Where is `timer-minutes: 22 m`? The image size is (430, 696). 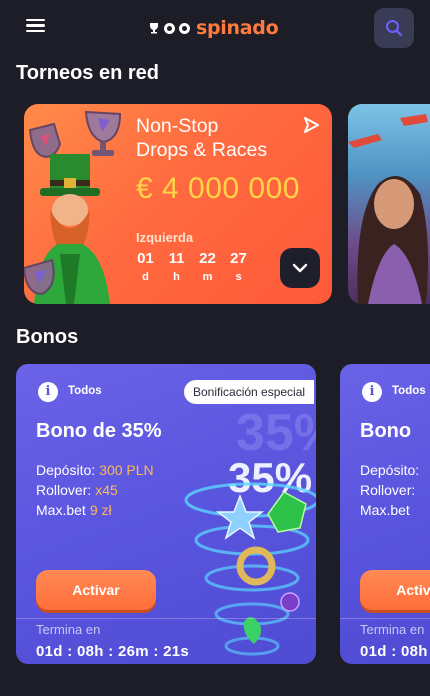
timer-minutes: 22 m is located at coordinates (207, 266).